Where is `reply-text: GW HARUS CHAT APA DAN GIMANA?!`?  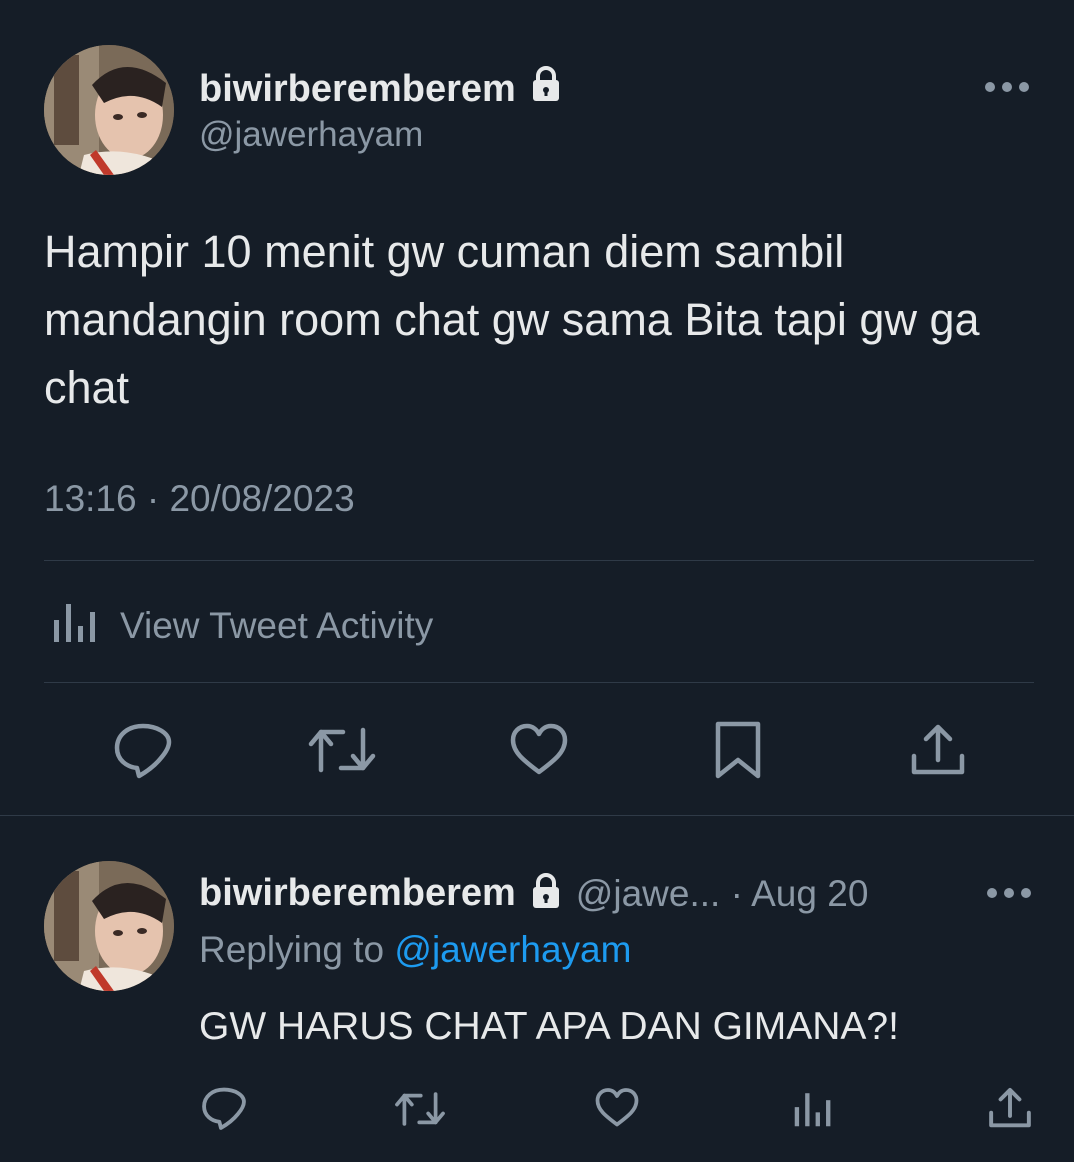
reply-text: GW HARUS CHAT APA DAN GIMANA?! is located at coordinates (549, 1026).